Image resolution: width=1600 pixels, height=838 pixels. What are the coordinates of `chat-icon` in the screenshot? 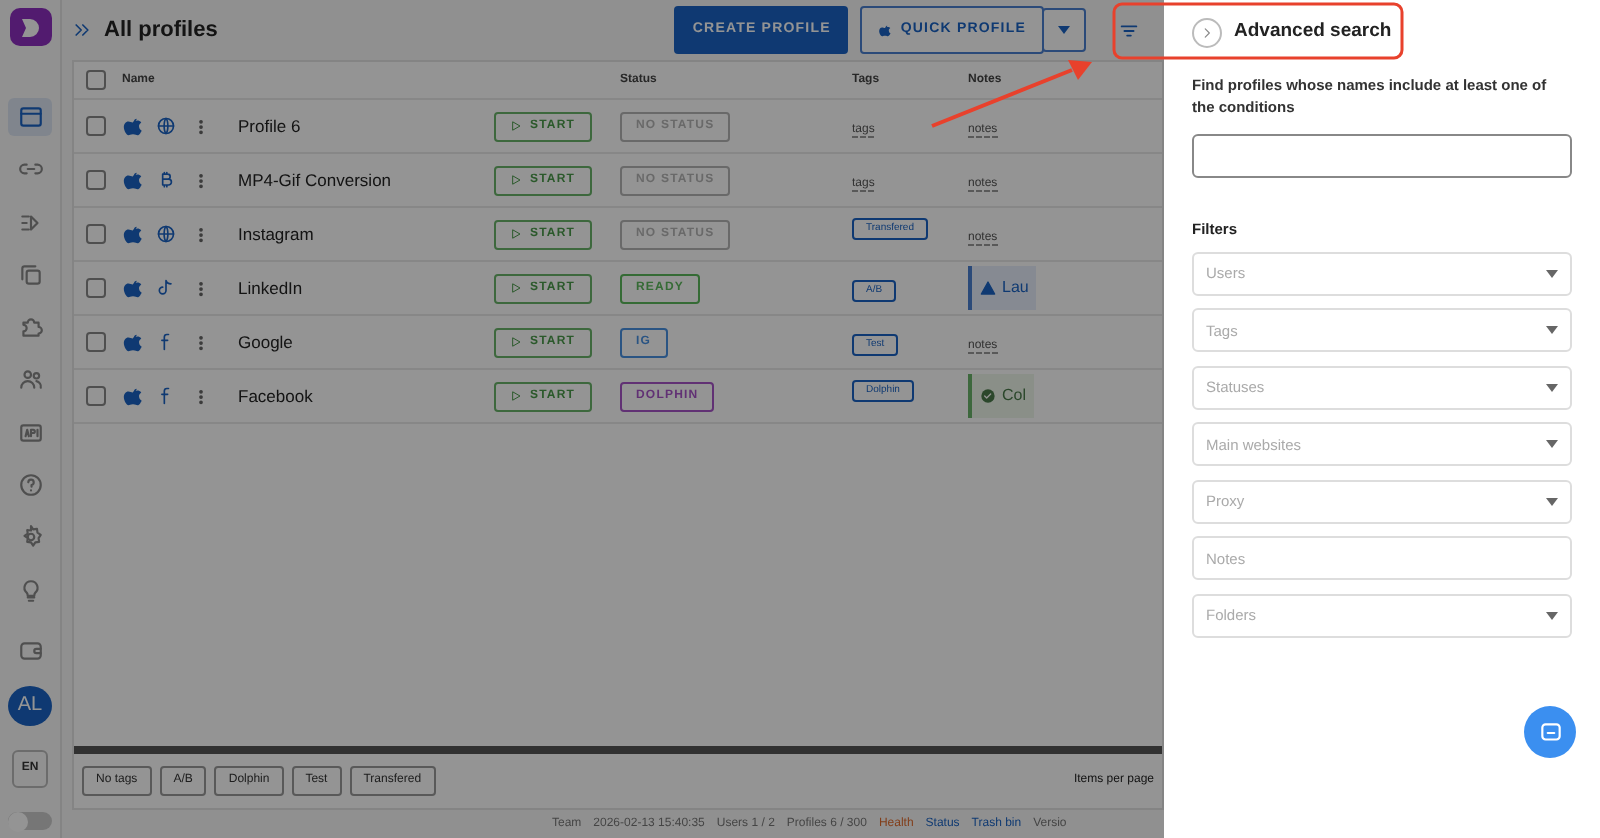 It's located at (1550, 732).